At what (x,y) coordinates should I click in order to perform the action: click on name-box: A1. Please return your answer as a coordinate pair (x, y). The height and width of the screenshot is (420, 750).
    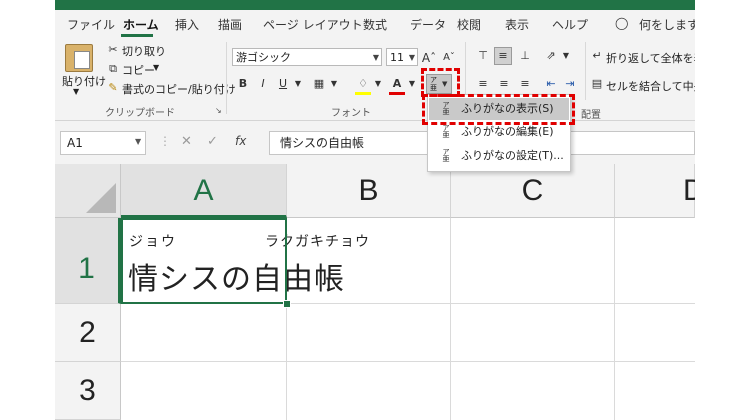
    Looking at the image, I should click on (103, 143).